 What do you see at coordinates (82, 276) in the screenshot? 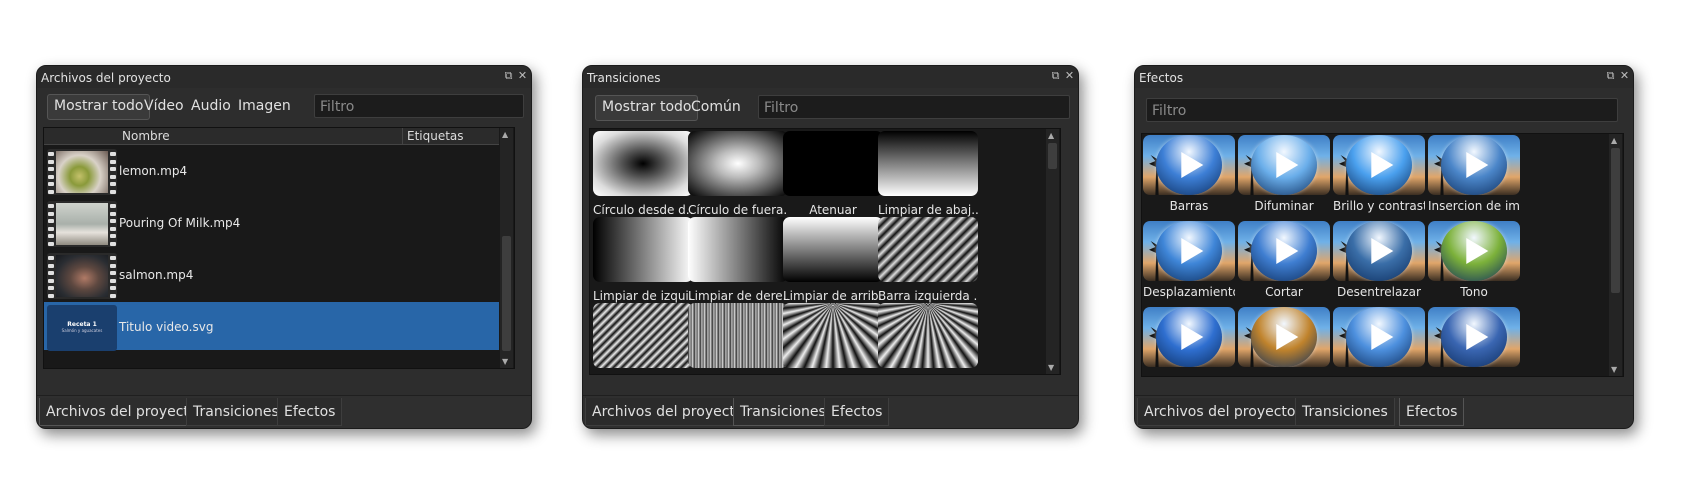
I see `video-thumbnail` at bounding box center [82, 276].